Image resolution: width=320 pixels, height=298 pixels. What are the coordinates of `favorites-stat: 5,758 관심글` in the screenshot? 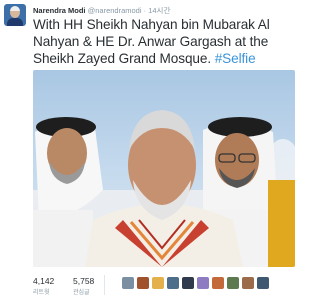 It's located at (83, 286).